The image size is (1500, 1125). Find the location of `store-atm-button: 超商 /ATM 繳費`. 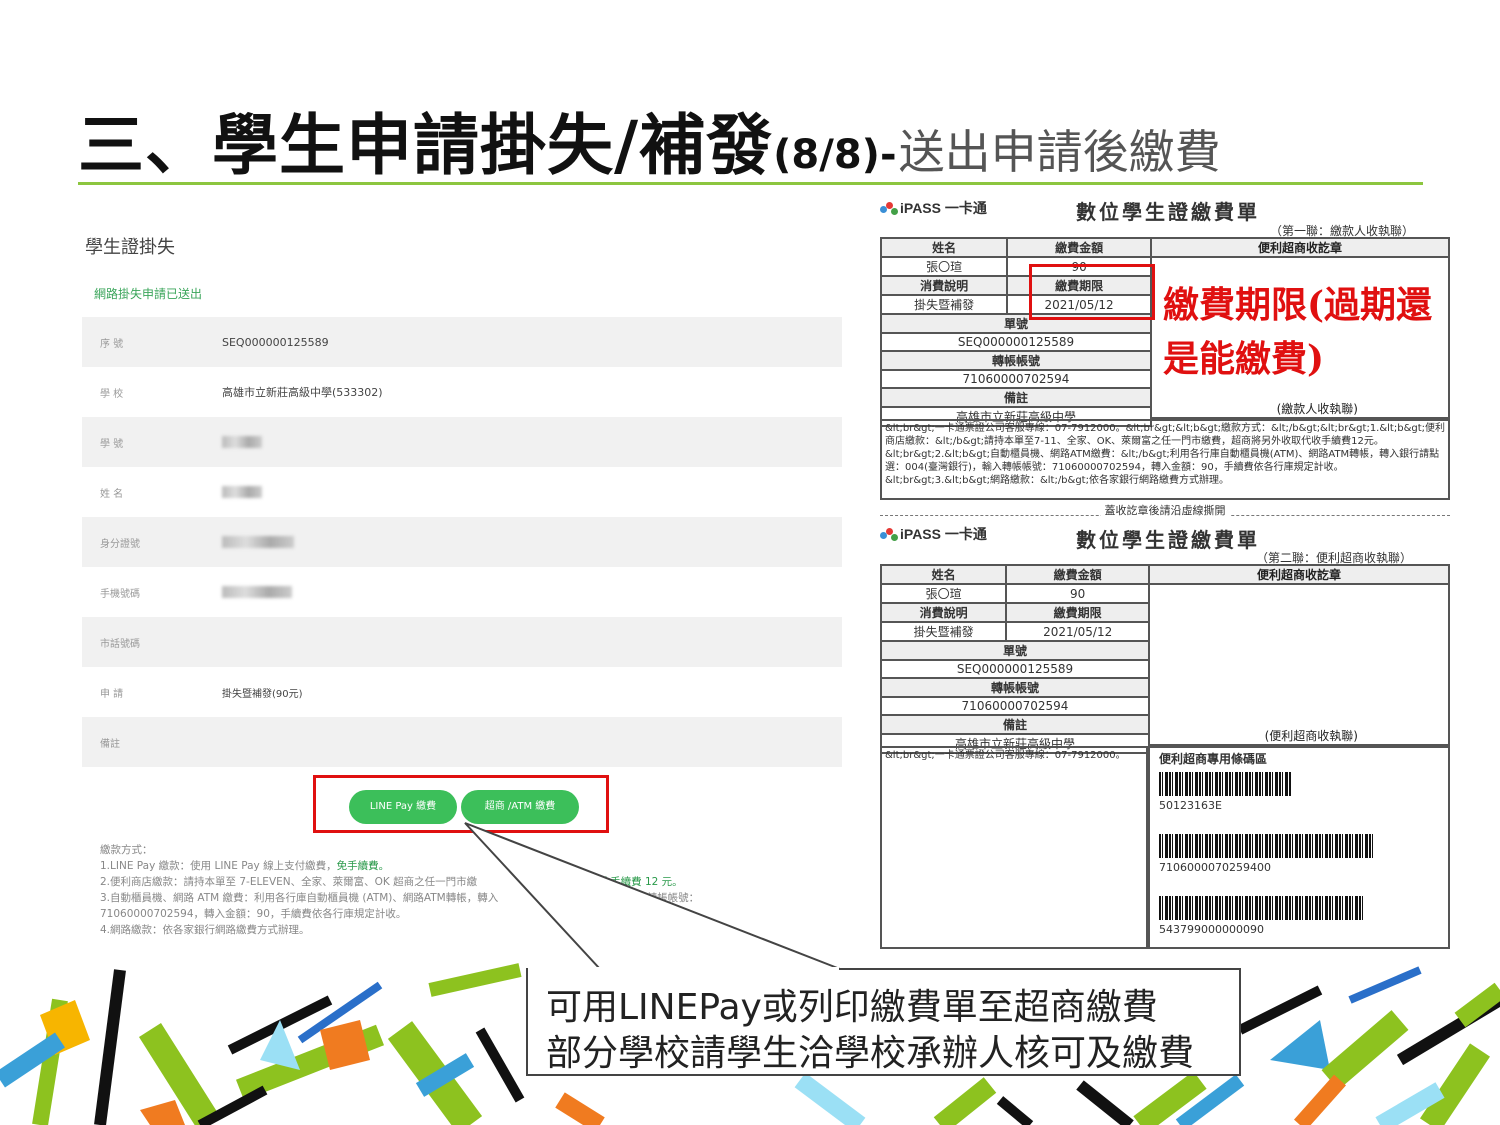

store-atm-button: 超商 /ATM 繳費 is located at coordinates (520, 807).